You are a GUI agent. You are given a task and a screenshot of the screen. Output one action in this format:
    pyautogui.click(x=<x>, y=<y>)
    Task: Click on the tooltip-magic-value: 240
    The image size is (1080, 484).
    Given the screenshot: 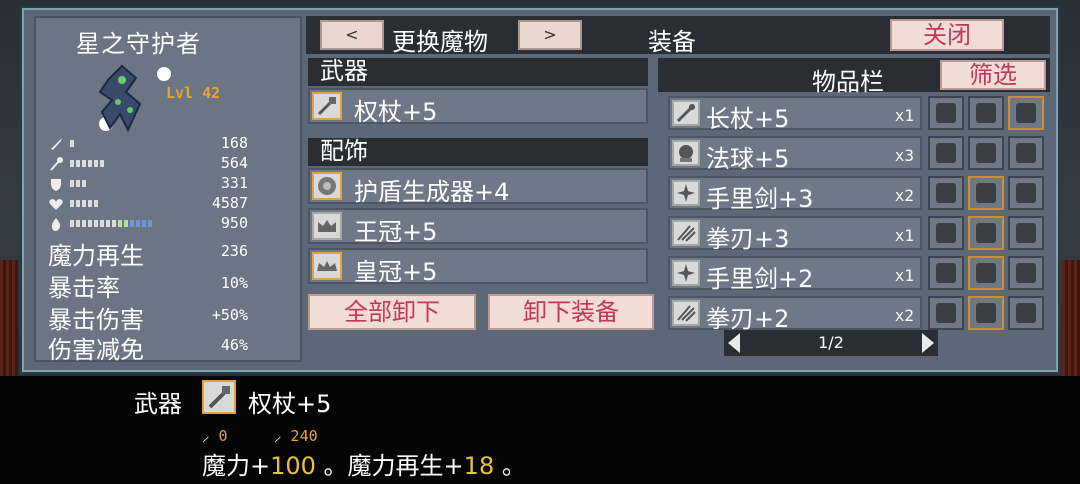 What is the action you would take?
    pyautogui.click(x=304, y=436)
    